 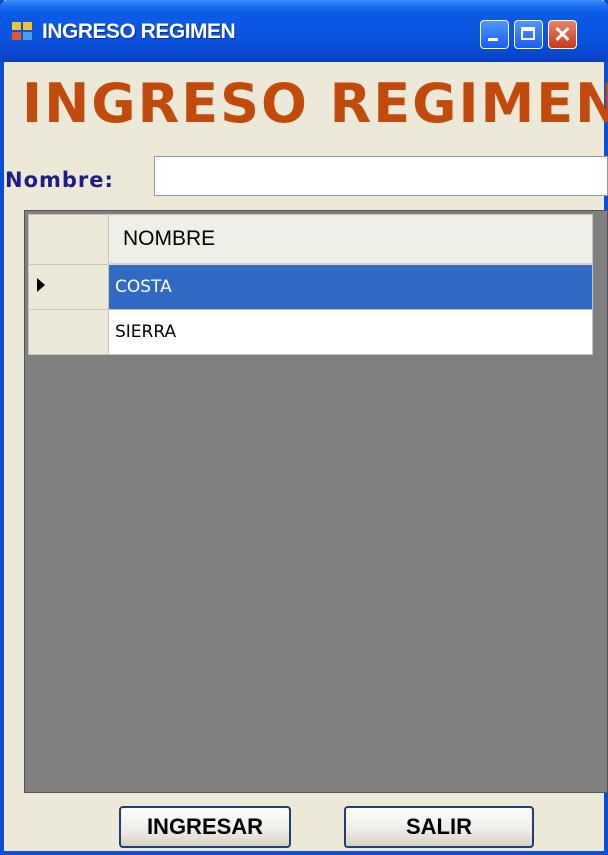 I want to click on corner-header, so click(x=68, y=239).